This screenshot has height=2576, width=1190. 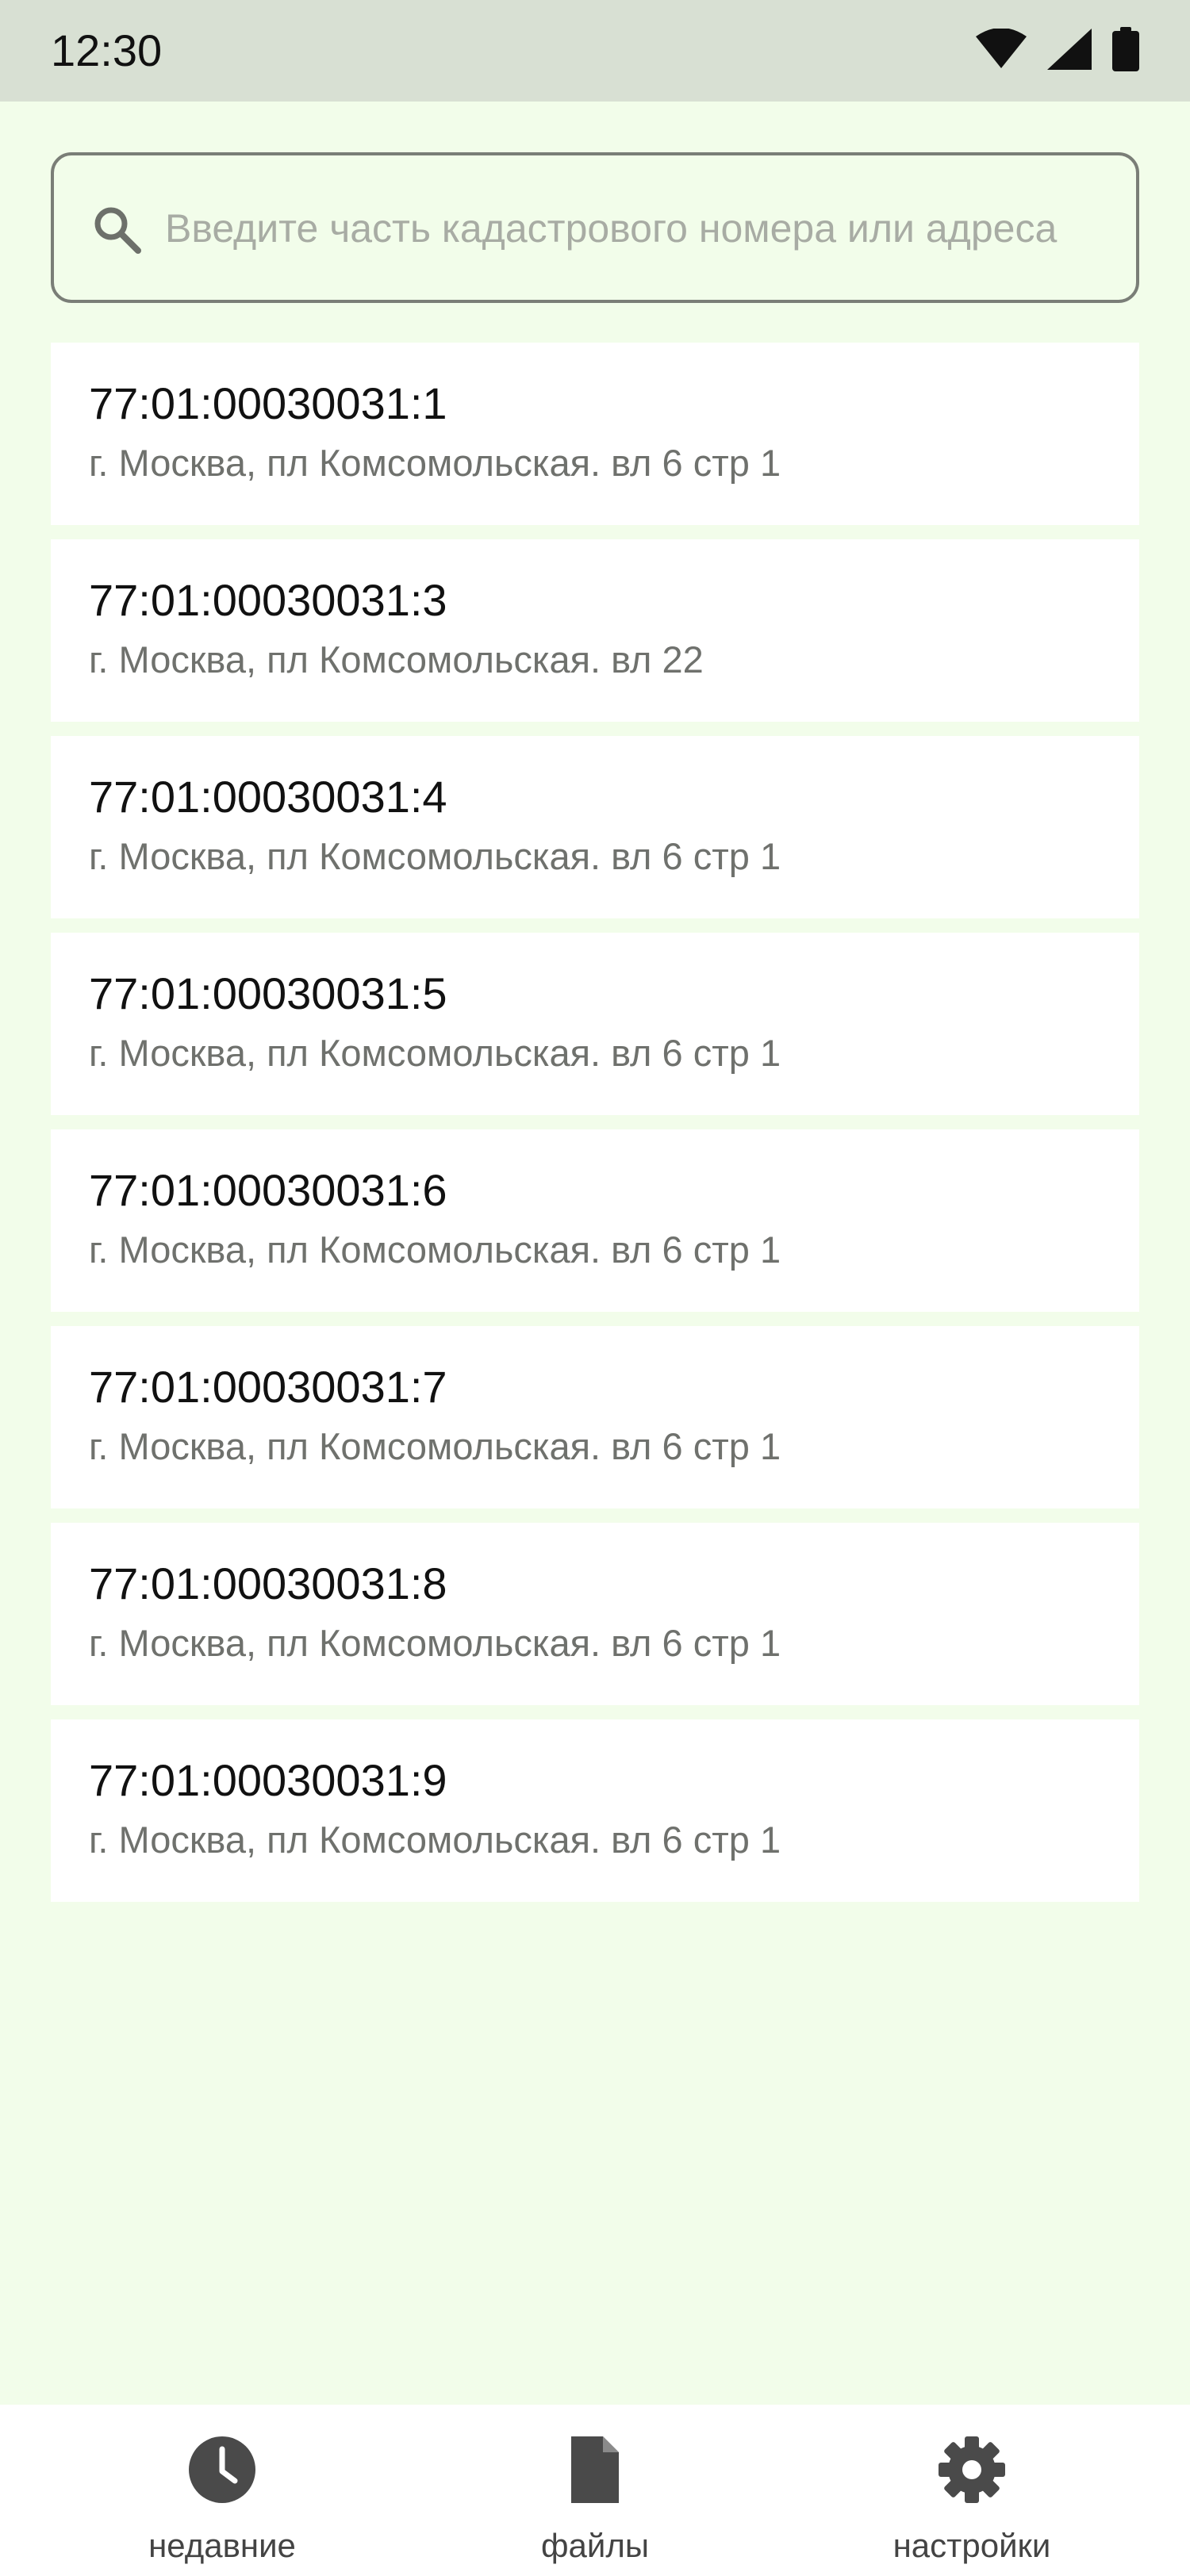 What do you see at coordinates (1001, 50) in the screenshot?
I see `wifi-icon` at bounding box center [1001, 50].